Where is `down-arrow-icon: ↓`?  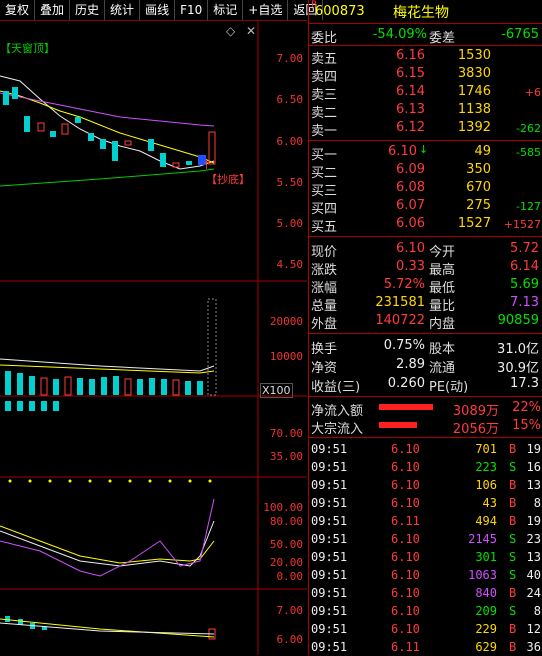 down-arrow-icon: ↓ is located at coordinates (424, 149).